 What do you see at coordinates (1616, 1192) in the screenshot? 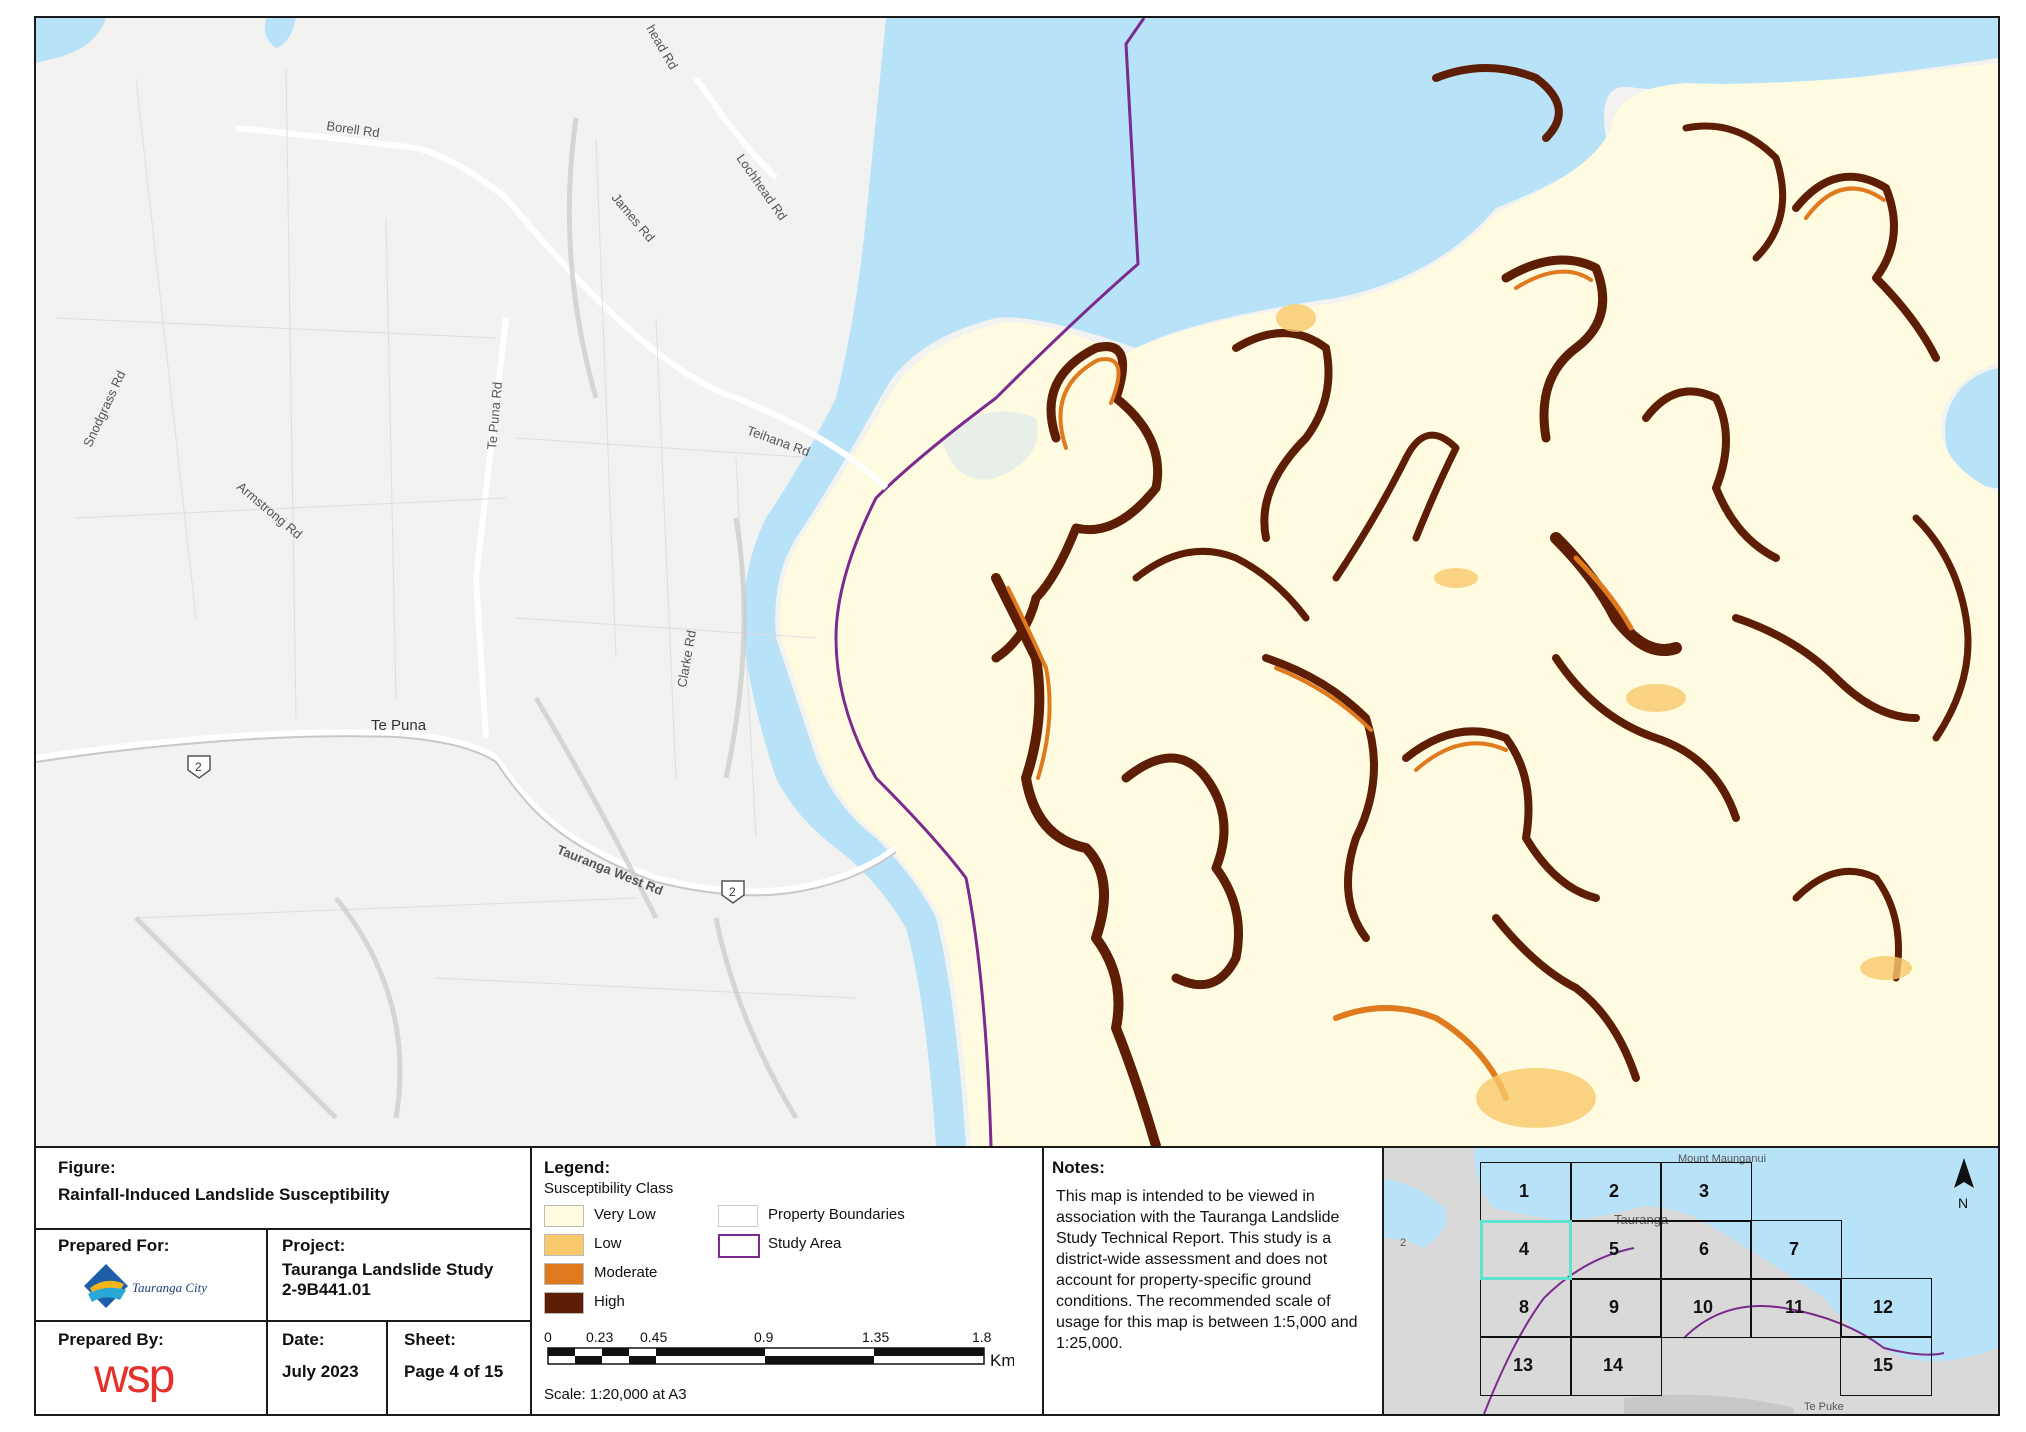
I see `inset-tile-2: 2` at bounding box center [1616, 1192].